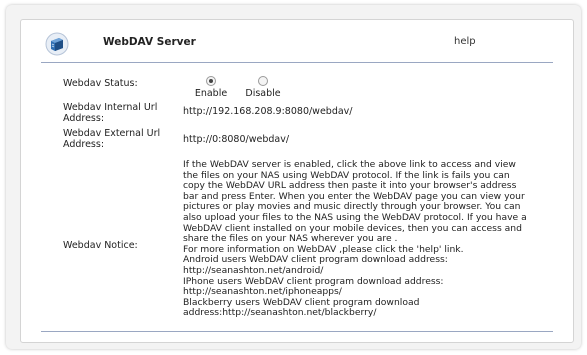  I want to click on network-drive-icon, so click(57, 44).